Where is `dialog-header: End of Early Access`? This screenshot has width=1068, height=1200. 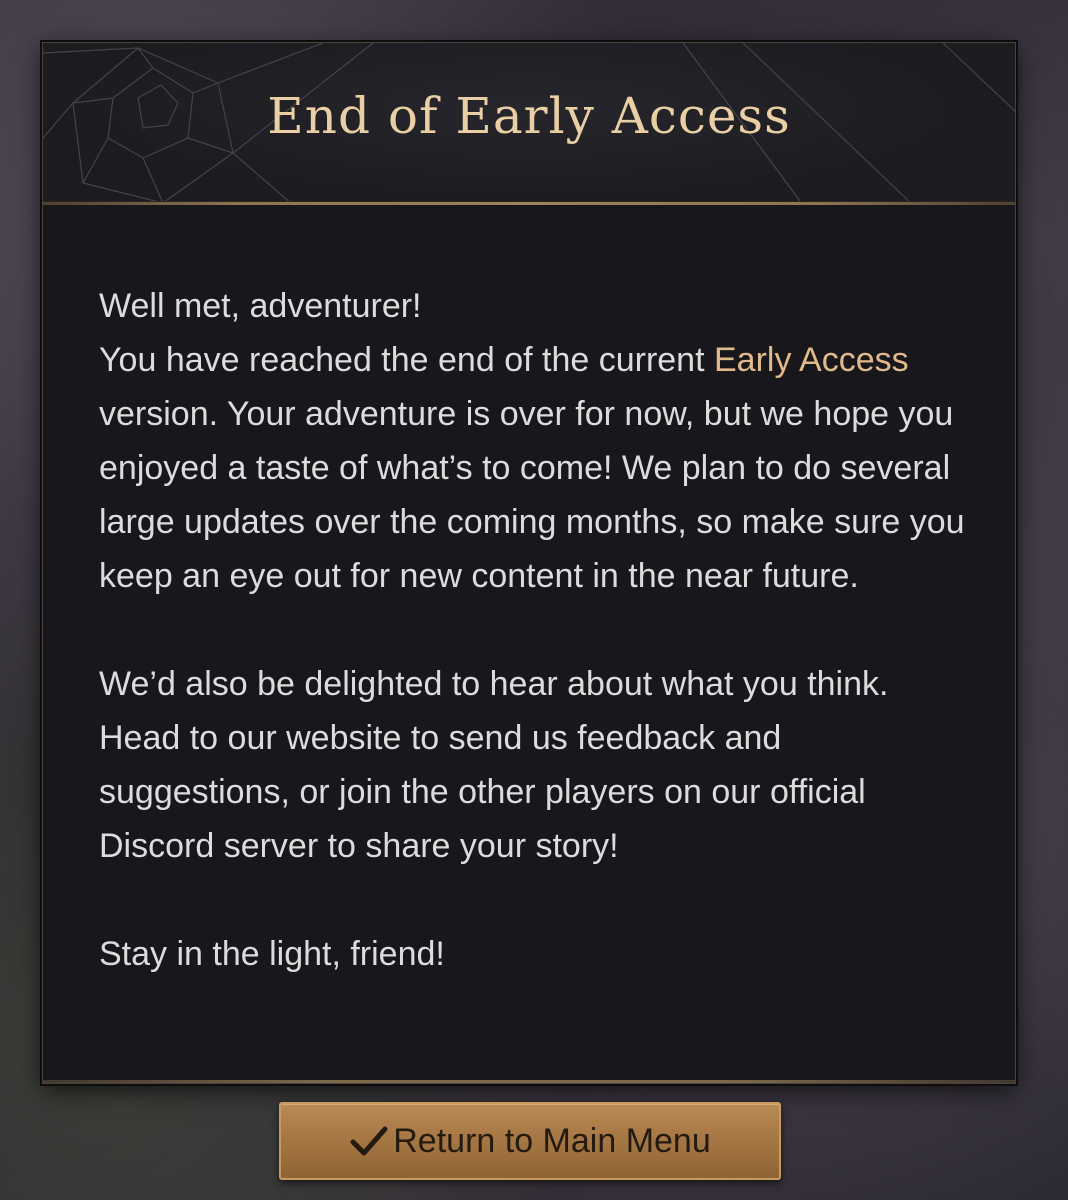
dialog-header: End of Early Access is located at coordinates (529, 124).